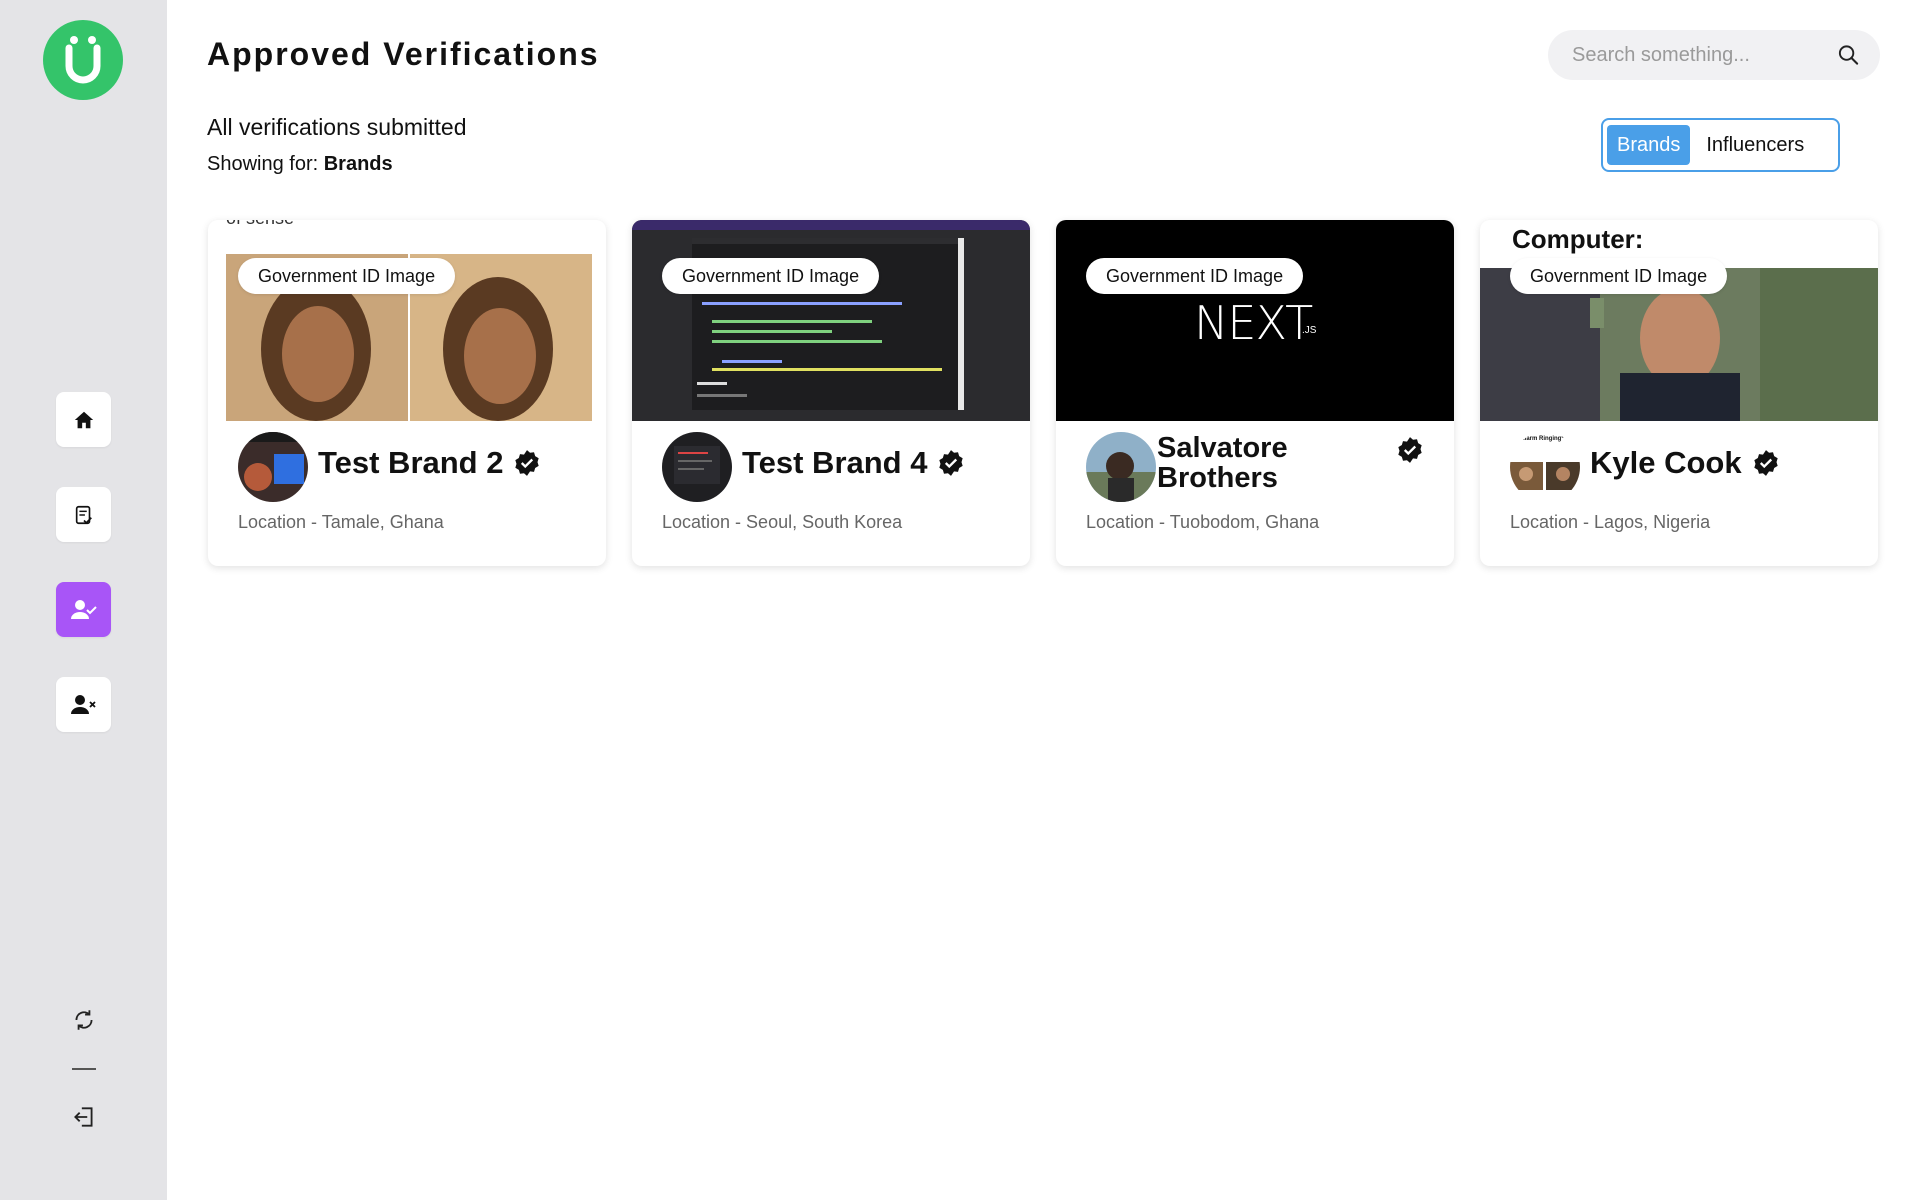  What do you see at coordinates (1222, 463) in the screenshot?
I see `brand-name: Salvatore Brothers` at bounding box center [1222, 463].